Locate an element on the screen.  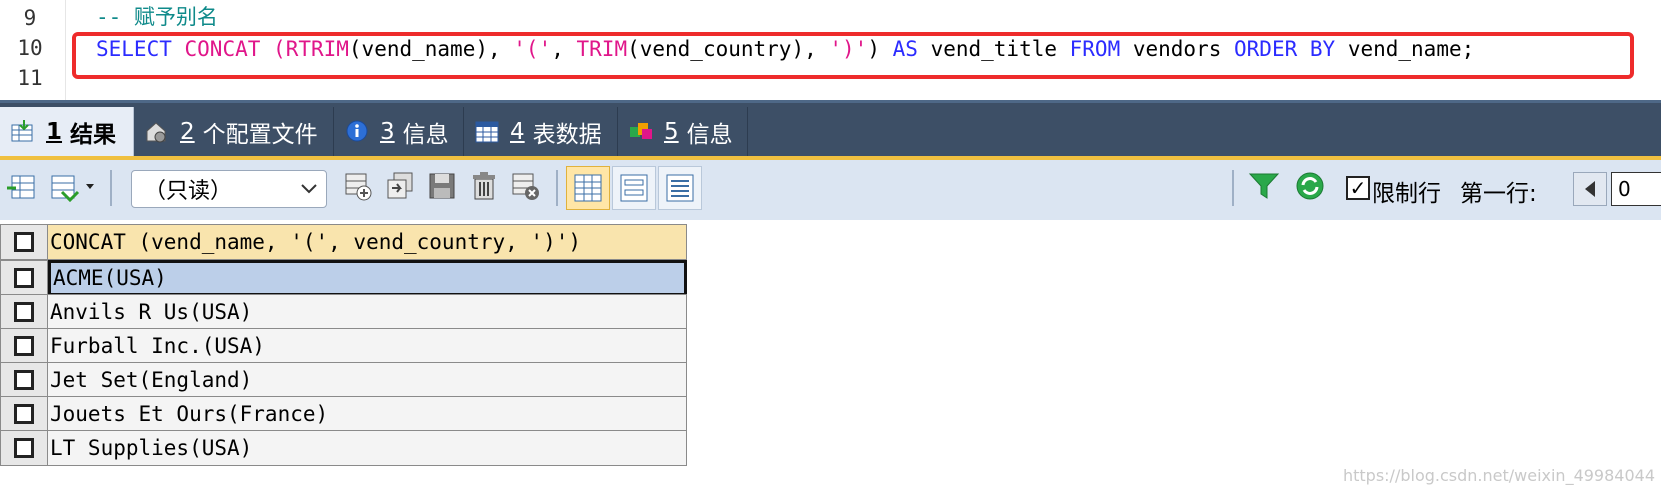
line-number-gutter: 9 10 11 is located at coordinates (33, 50).